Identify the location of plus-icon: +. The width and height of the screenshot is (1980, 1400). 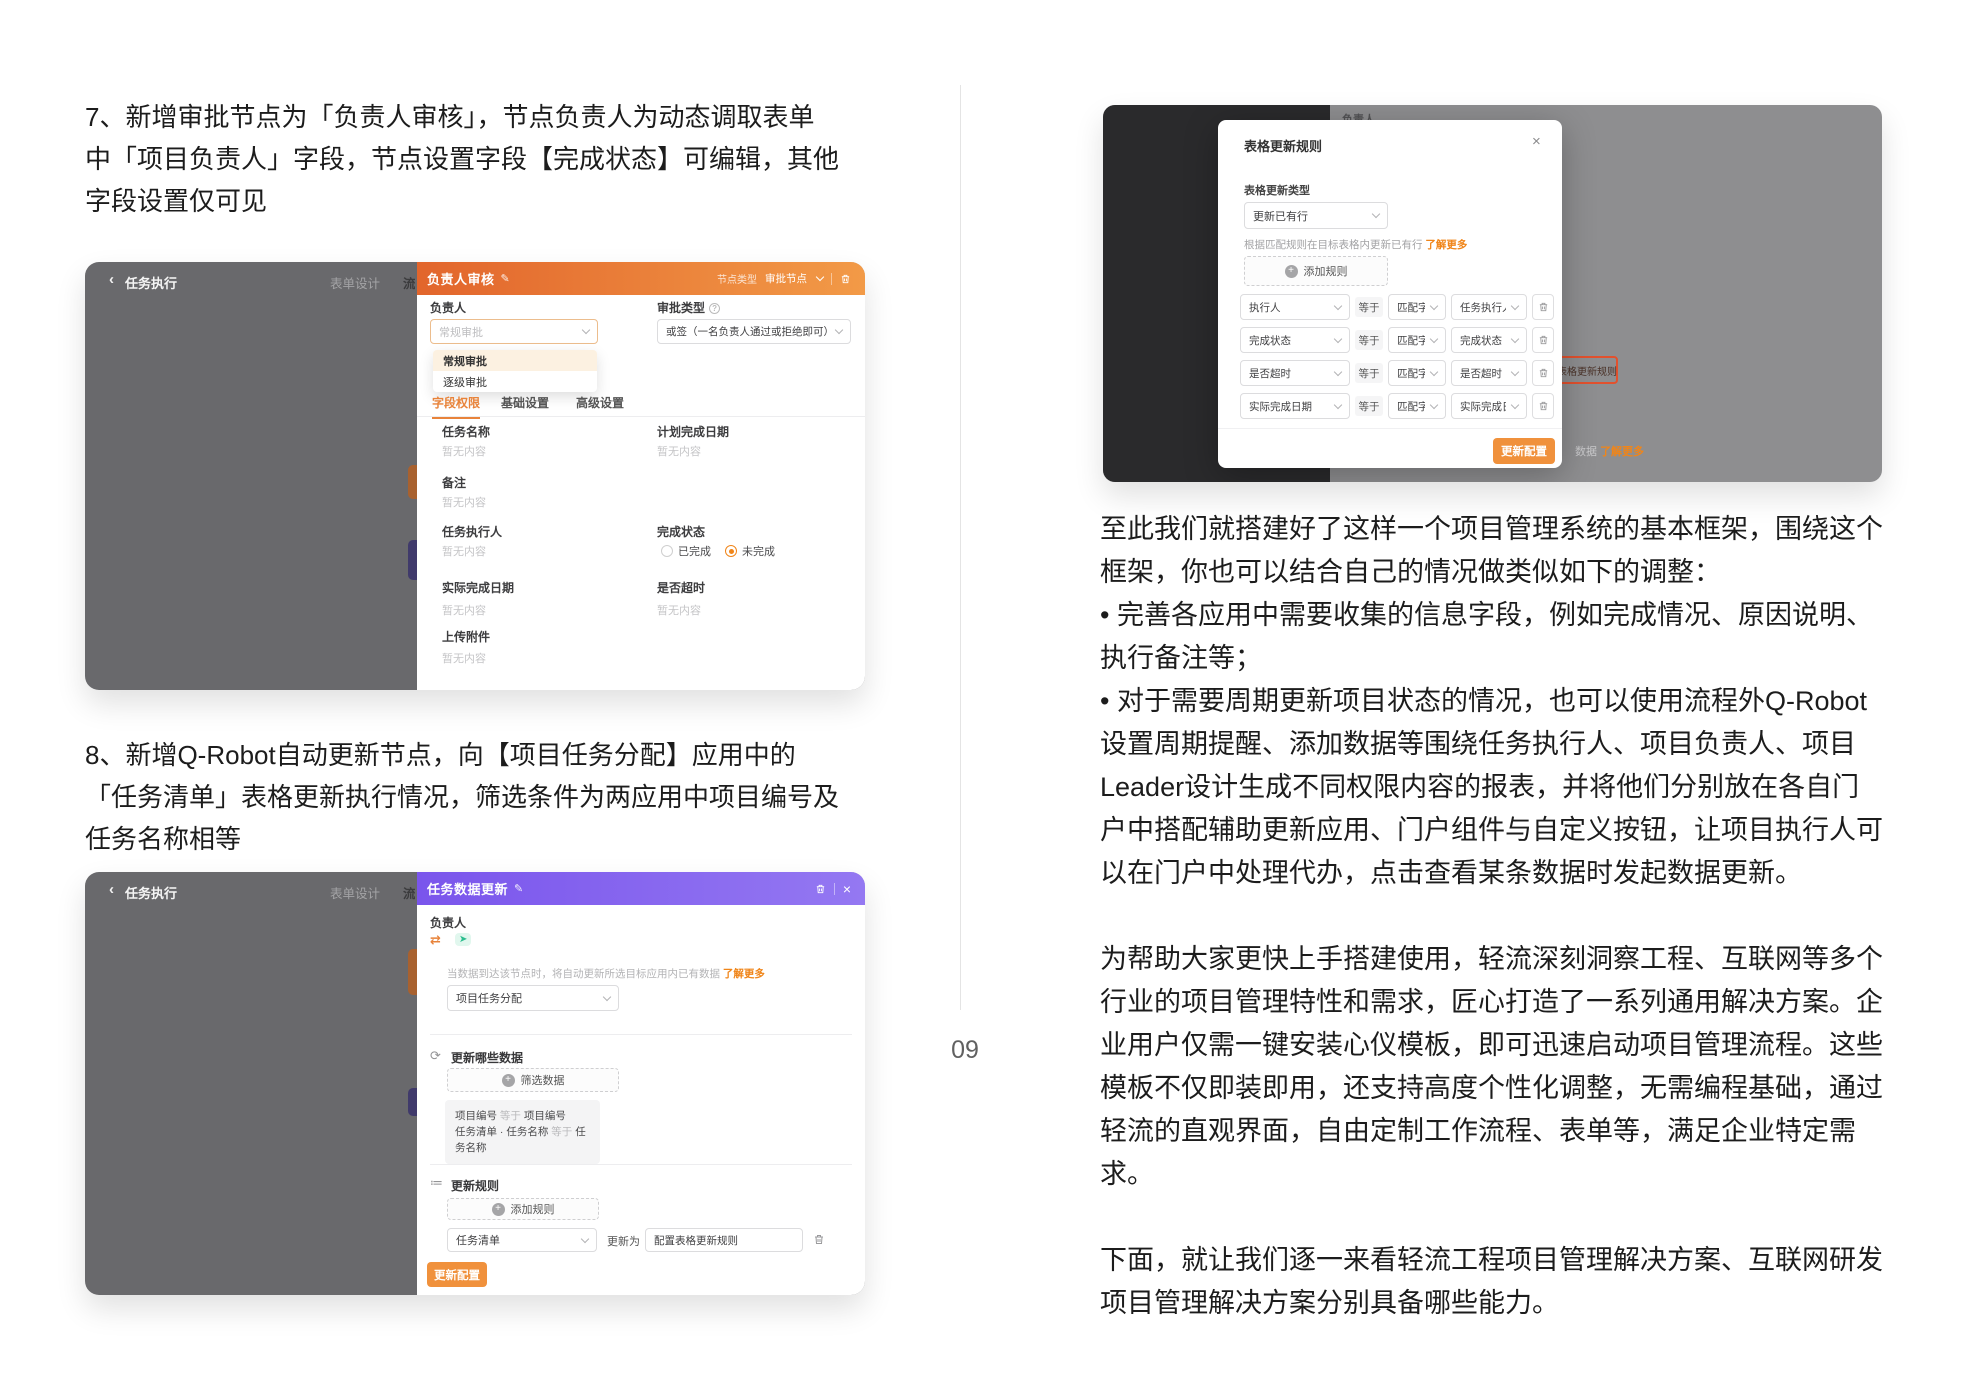
(508, 1080).